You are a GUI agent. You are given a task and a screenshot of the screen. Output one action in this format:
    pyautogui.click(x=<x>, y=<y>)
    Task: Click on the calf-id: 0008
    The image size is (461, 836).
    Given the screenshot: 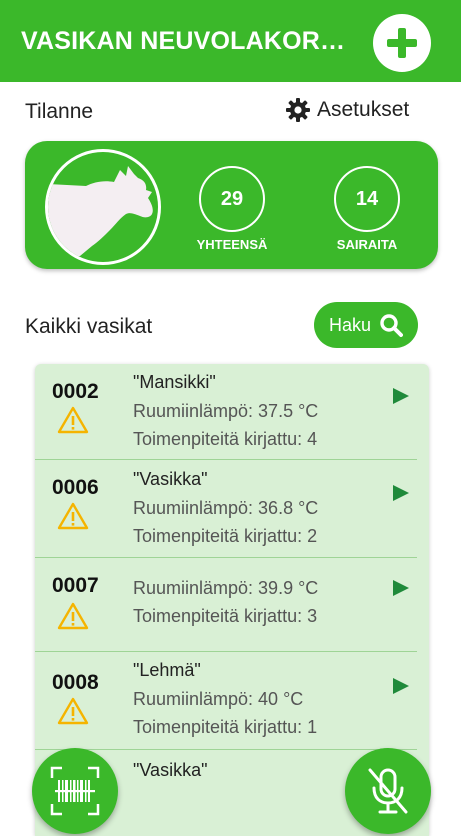 What is the action you would take?
    pyautogui.click(x=75, y=682)
    